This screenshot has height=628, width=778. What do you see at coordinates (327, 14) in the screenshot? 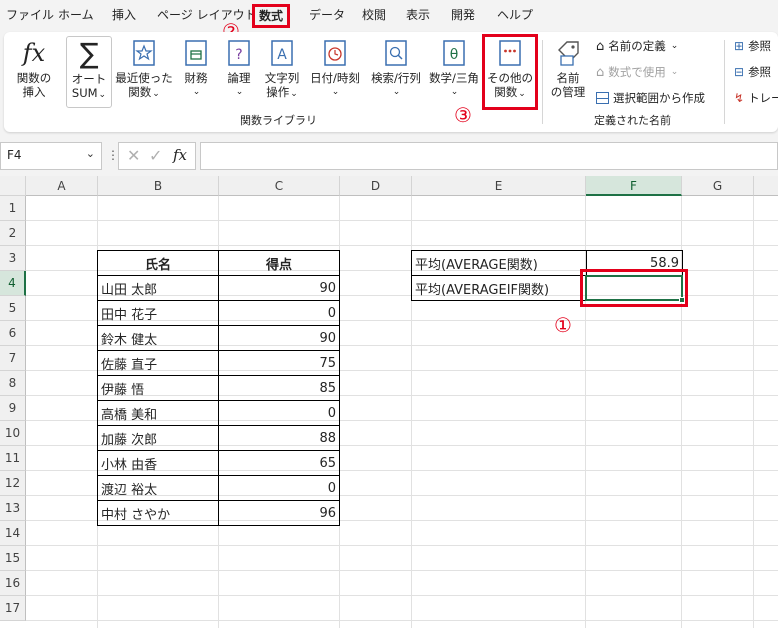
I see `tab-data: データ` at bounding box center [327, 14].